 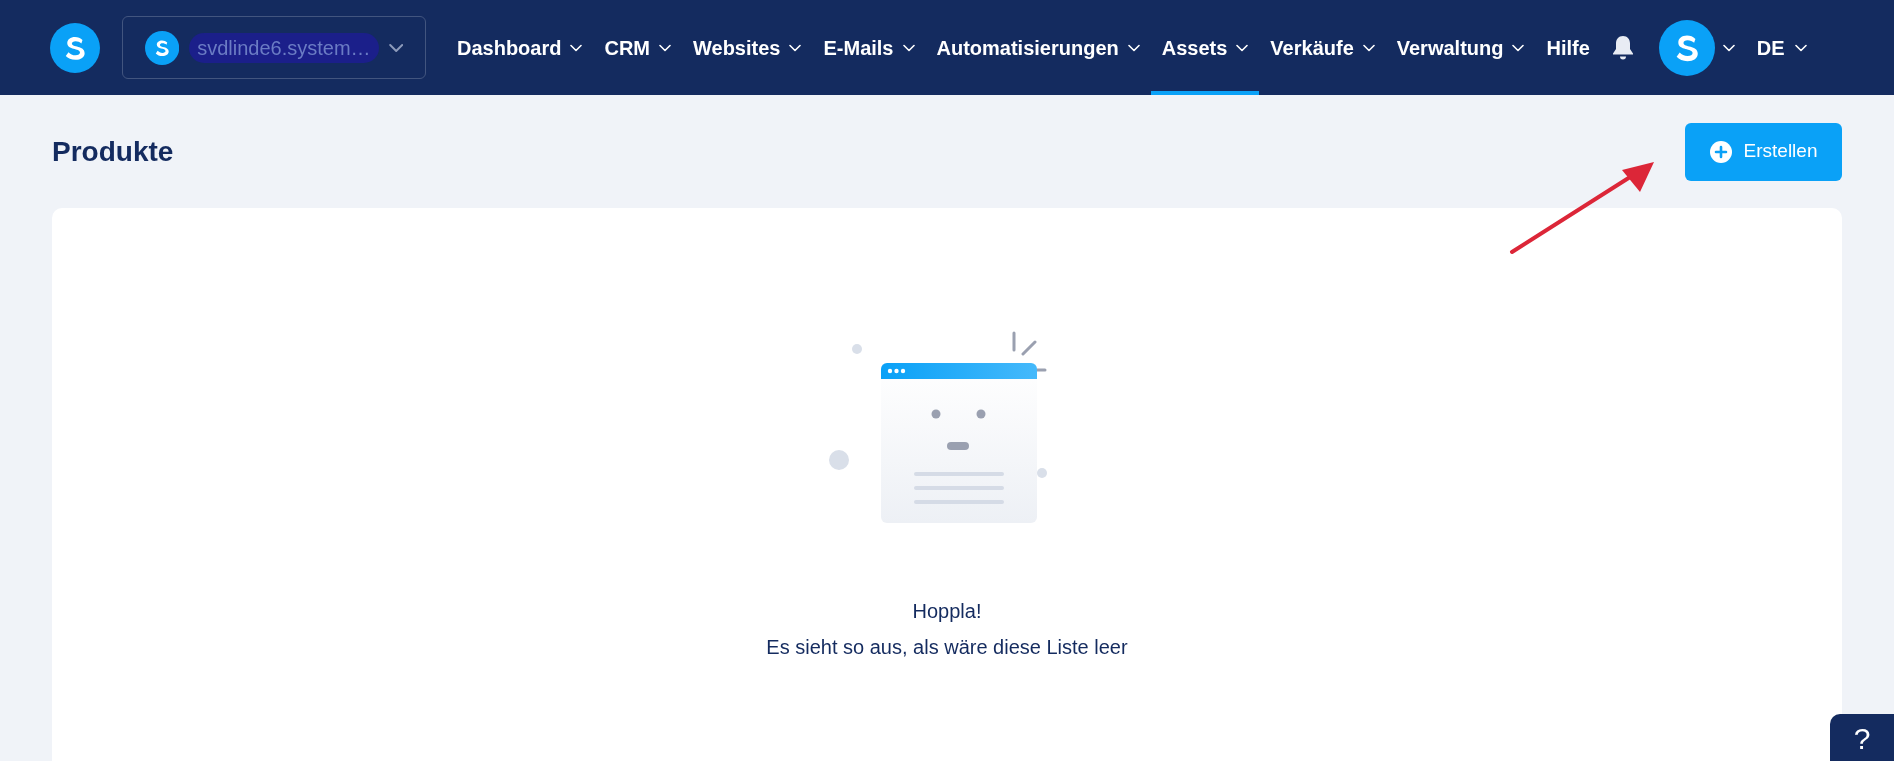 What do you see at coordinates (1686, 47) in the screenshot?
I see `user-avatar-icon` at bounding box center [1686, 47].